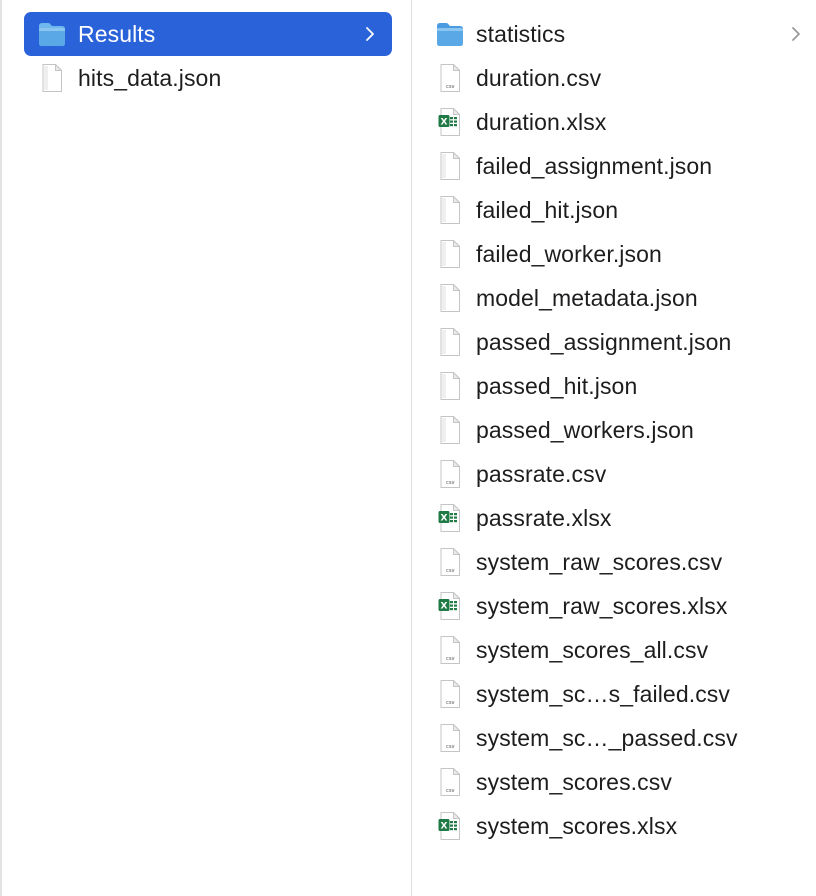 The image size is (816, 896). Describe the element at coordinates (557, 385) in the screenshot. I see `item-label: passed_hit.json` at that location.